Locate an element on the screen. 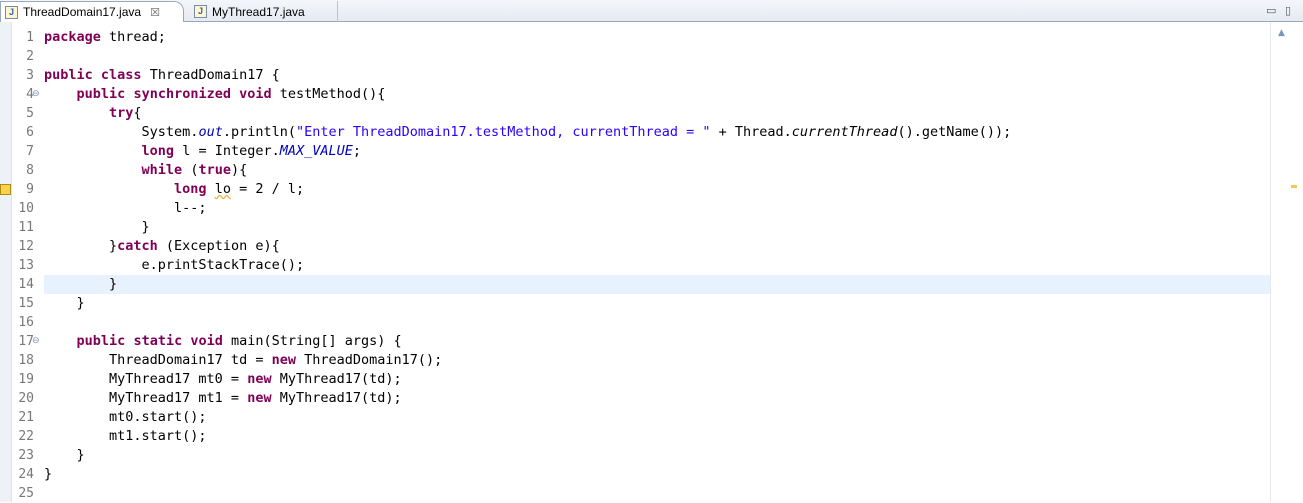 The image size is (1303, 503). code-token: lo is located at coordinates (222, 189).